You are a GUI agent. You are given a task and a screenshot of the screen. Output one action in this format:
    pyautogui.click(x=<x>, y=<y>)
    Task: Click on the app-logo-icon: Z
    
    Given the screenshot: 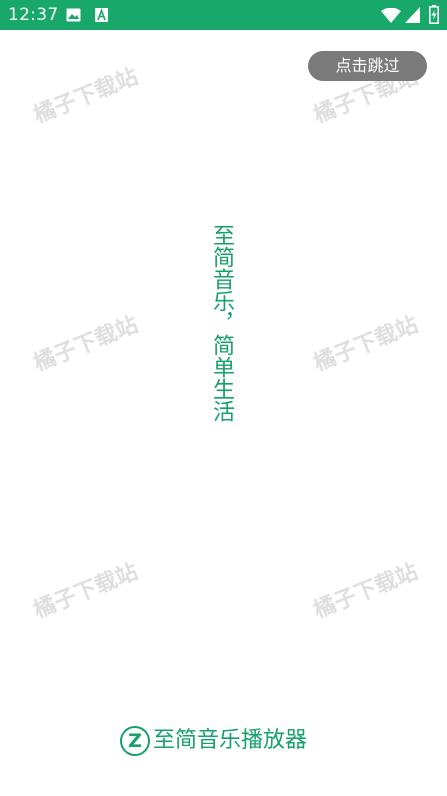 What is the action you would take?
    pyautogui.click(x=135, y=741)
    